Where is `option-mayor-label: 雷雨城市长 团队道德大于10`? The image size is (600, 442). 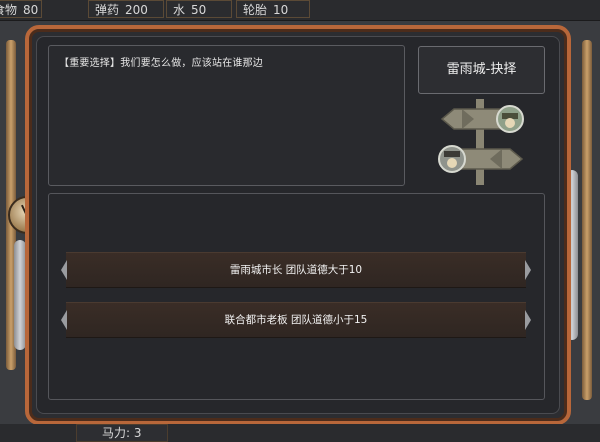
option-mayor-label: 雷雨城市长 团队道德大于10 is located at coordinates (296, 270).